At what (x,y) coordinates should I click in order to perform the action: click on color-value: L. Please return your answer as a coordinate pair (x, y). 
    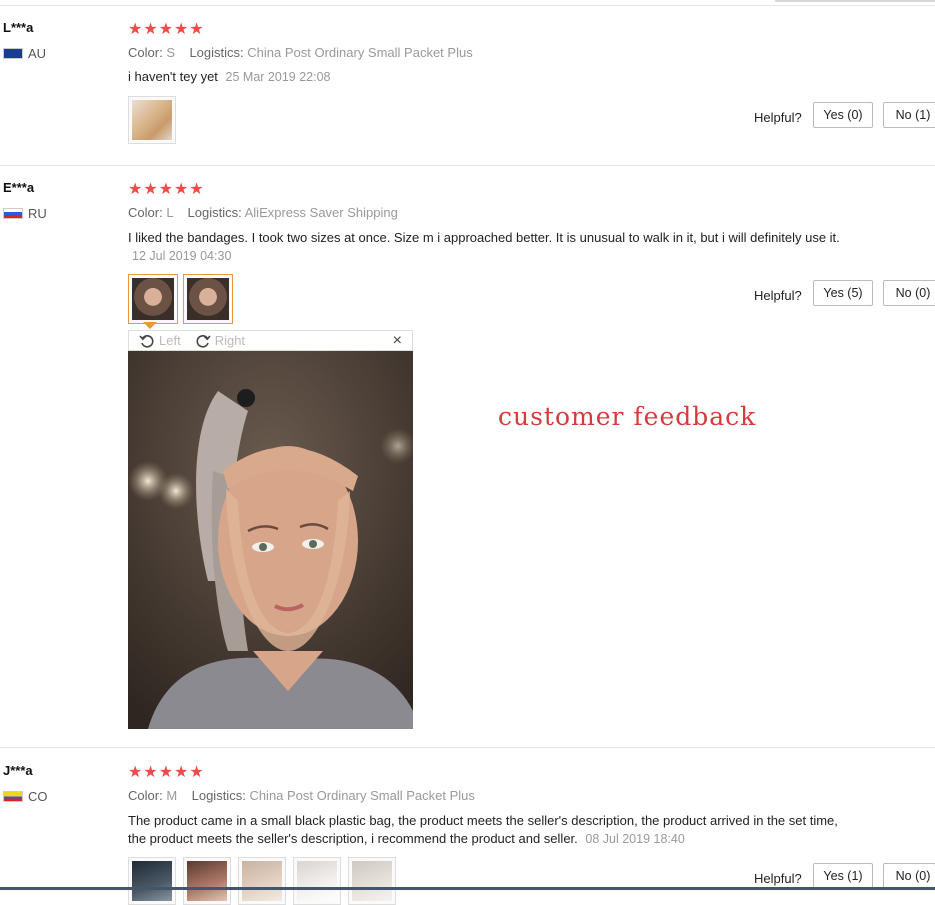
    Looking at the image, I should click on (170, 212).